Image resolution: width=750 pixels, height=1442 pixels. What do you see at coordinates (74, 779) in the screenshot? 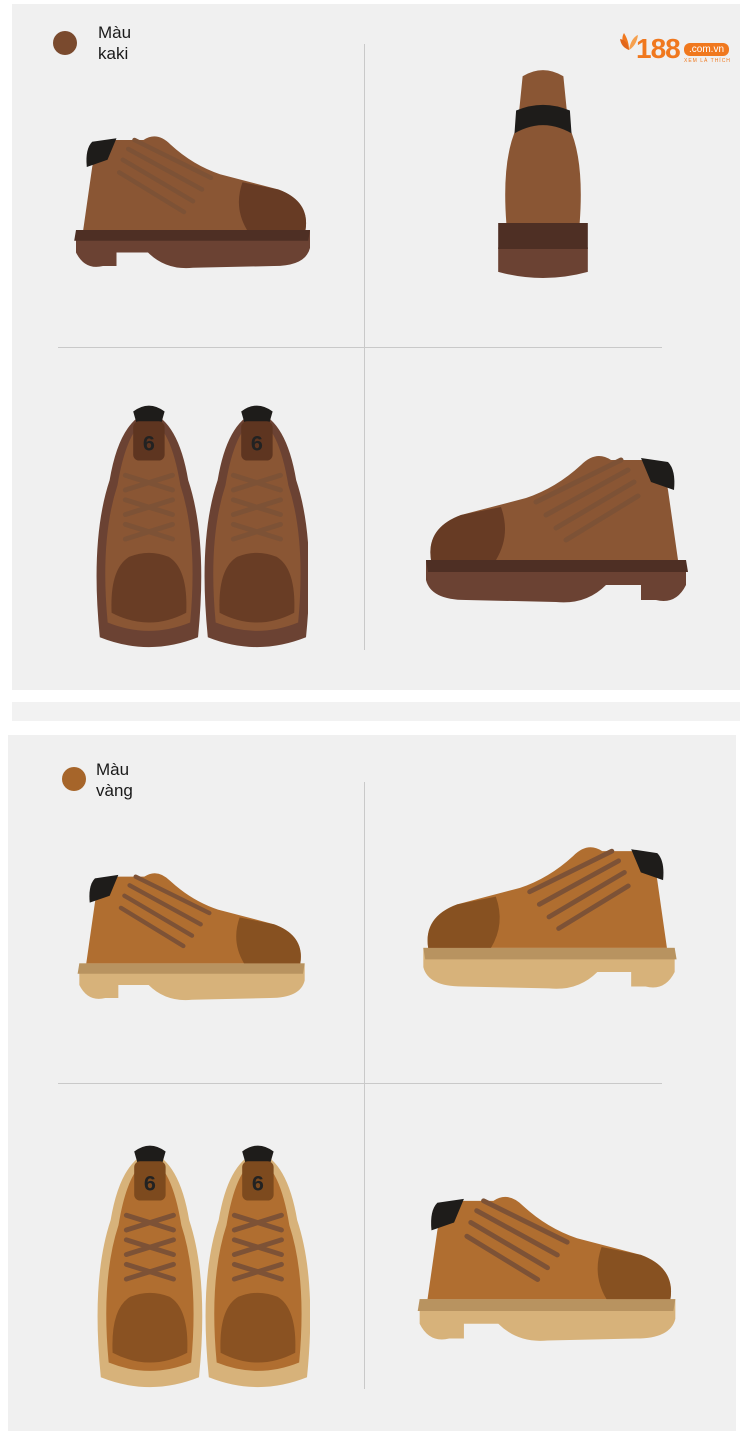
I see `color-swatch-vang` at bounding box center [74, 779].